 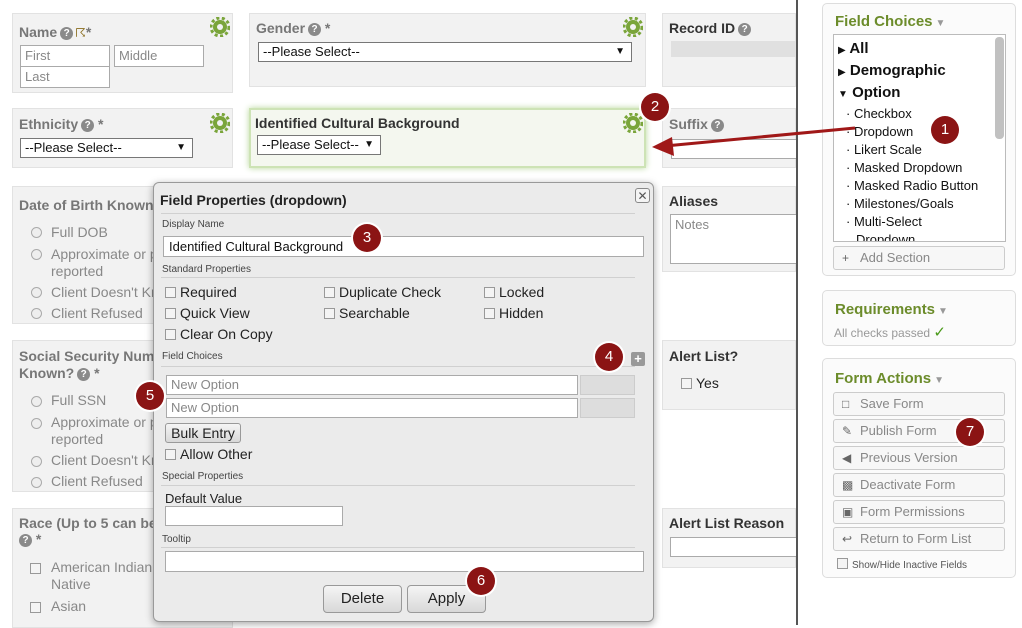 What do you see at coordinates (970, 432) in the screenshot?
I see `step-badge-7: 7` at bounding box center [970, 432].